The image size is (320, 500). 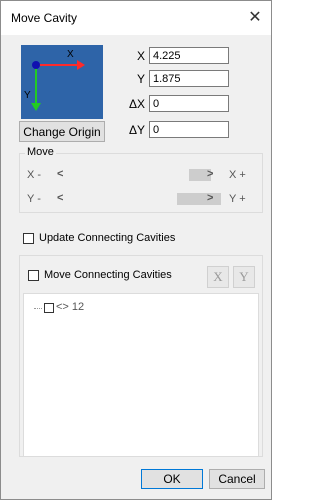 I want to click on ok-button: OK, so click(x=172, y=479).